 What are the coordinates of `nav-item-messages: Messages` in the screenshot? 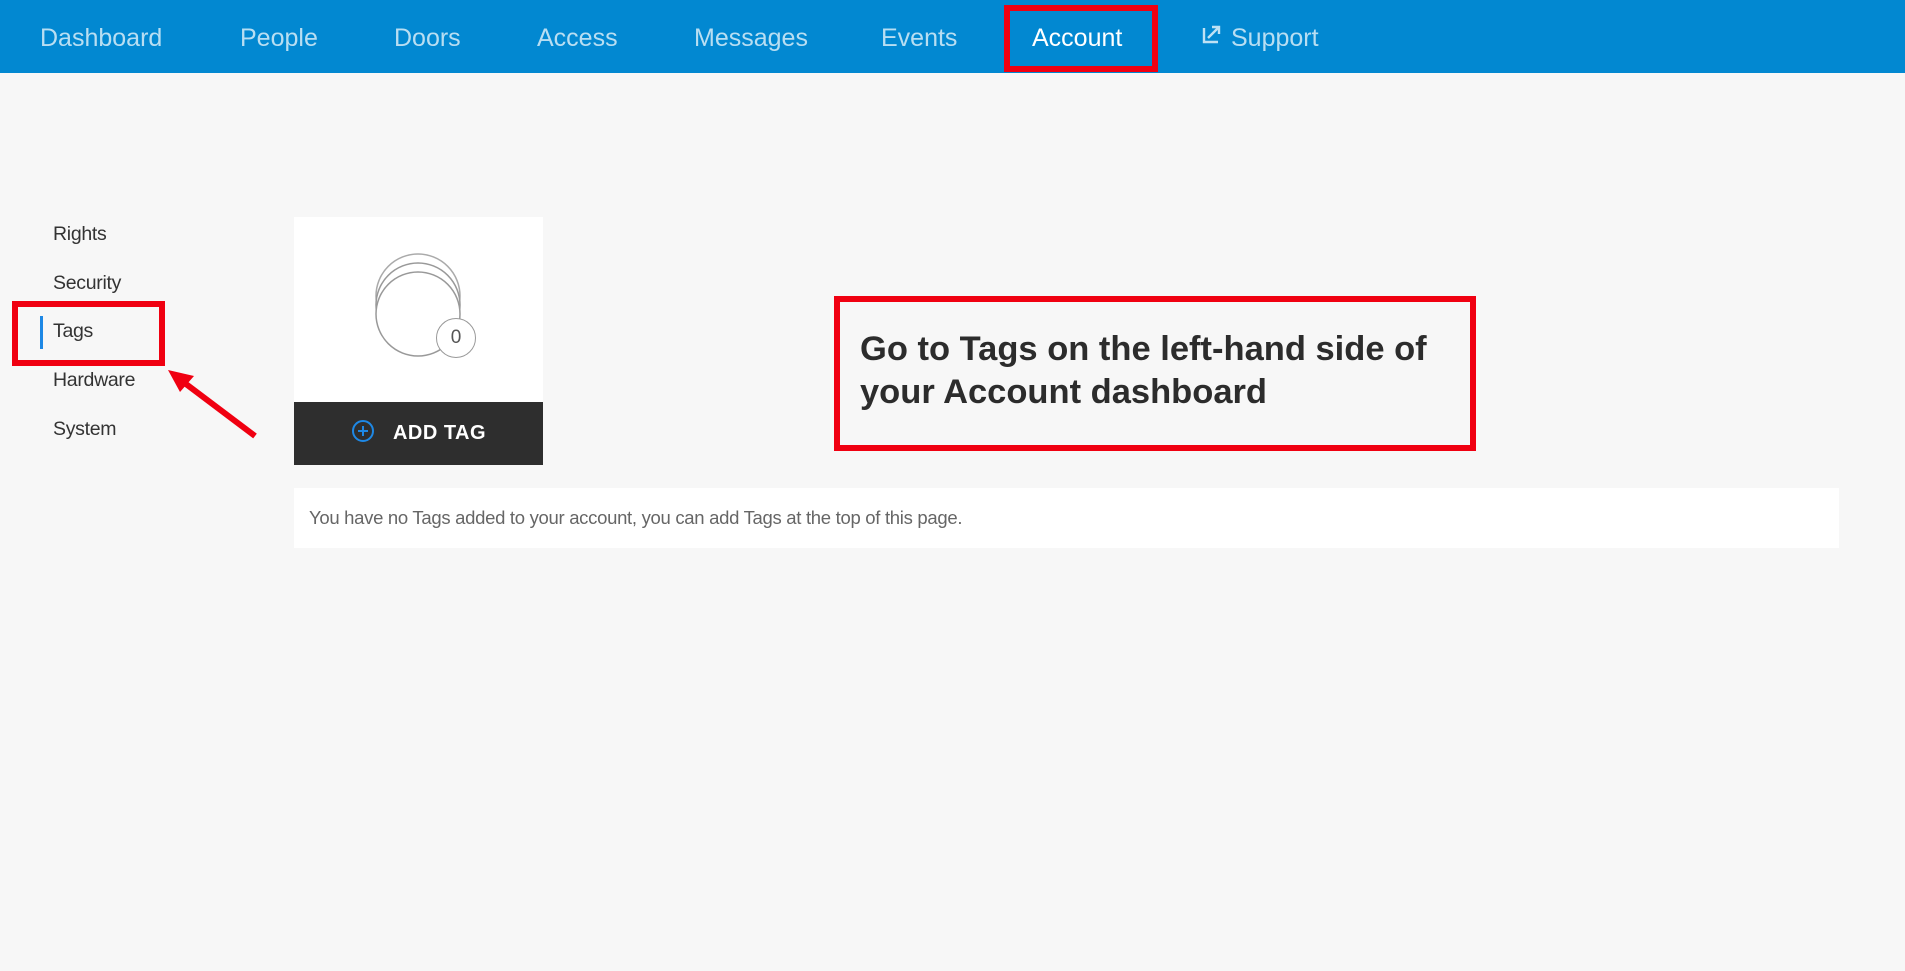 It's located at (751, 36).